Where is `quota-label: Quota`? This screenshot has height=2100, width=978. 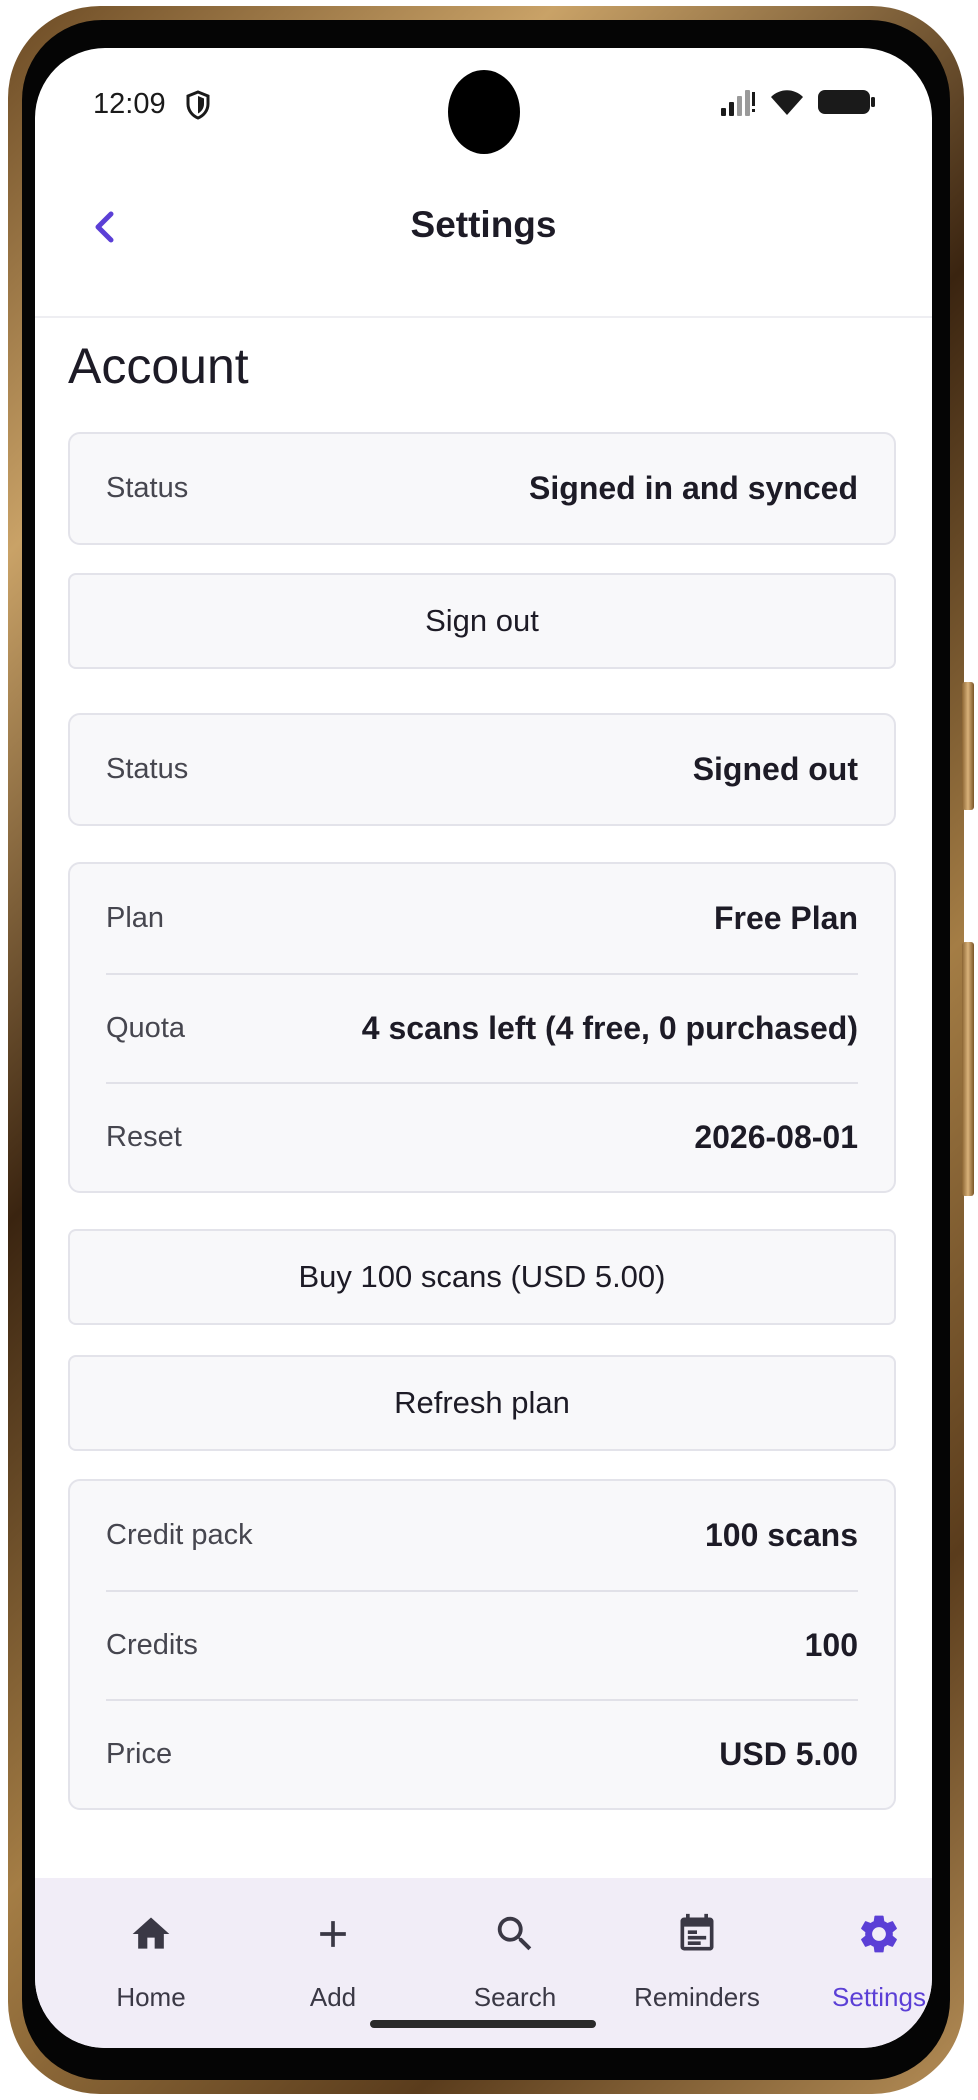 quota-label: Quota is located at coordinates (145, 1028).